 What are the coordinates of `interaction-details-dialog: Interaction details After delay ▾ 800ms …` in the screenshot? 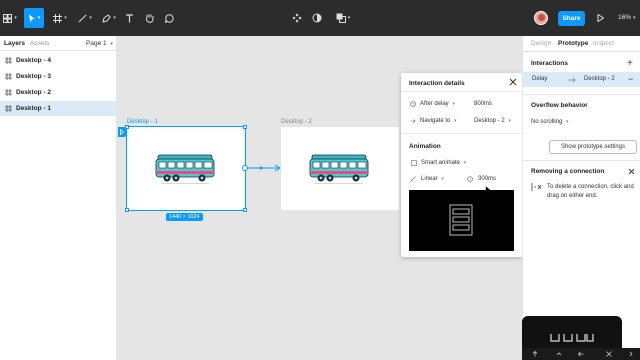 It's located at (461, 165).